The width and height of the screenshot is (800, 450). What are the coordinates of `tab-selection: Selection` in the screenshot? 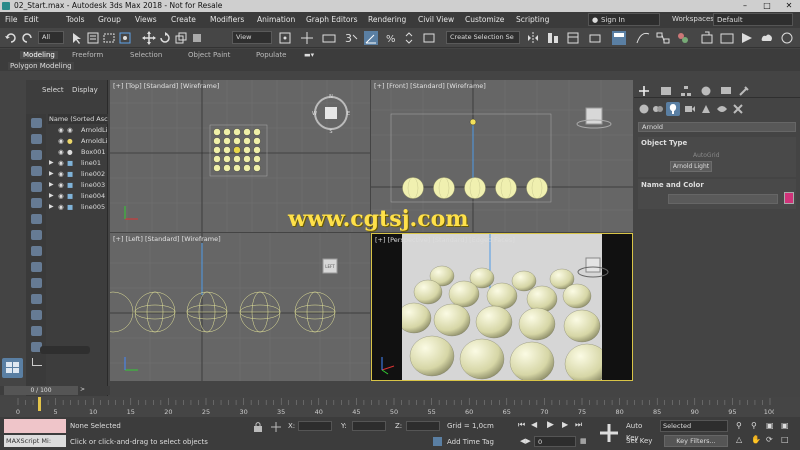 It's located at (146, 55).